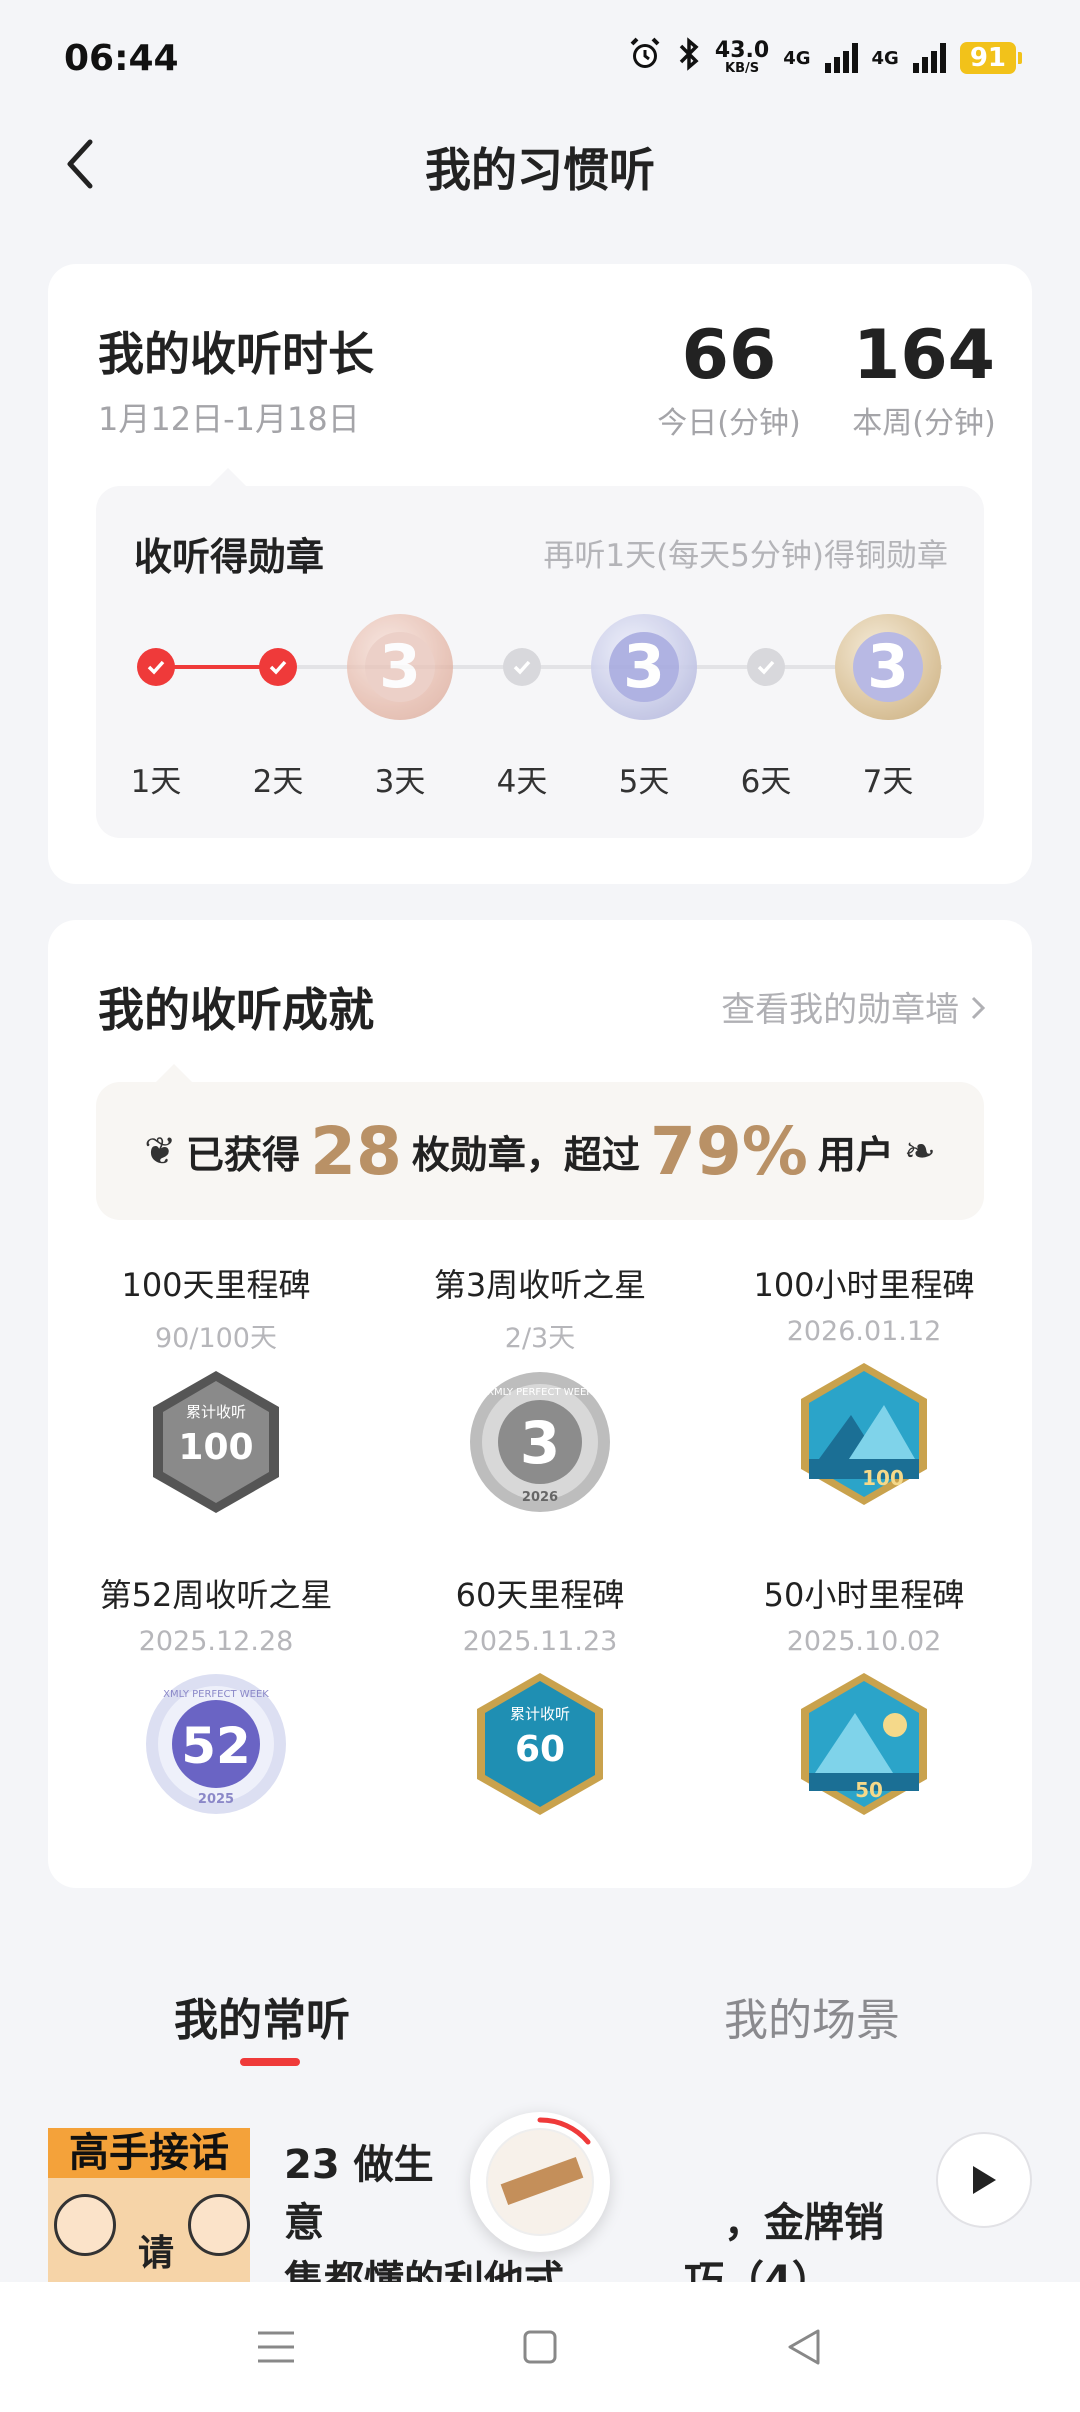 This screenshot has height=2412, width=1080. What do you see at coordinates (924, 423) in the screenshot?
I see `week-label: 本周(分钟)` at bounding box center [924, 423].